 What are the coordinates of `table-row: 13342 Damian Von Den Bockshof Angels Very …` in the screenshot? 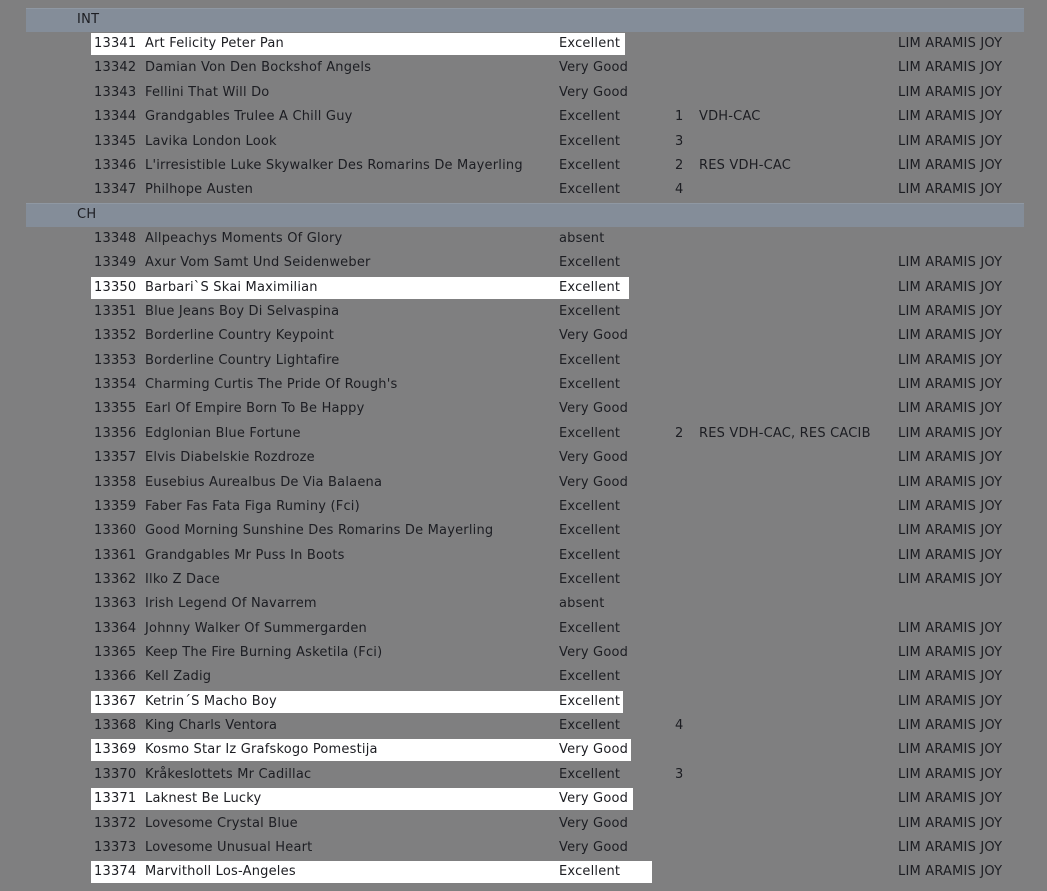 It's located at (523, 69).